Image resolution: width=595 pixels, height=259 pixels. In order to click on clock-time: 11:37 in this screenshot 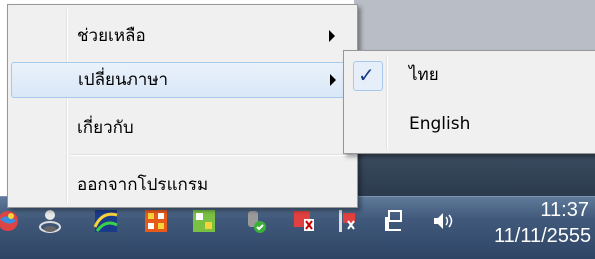, I will do `click(564, 210)`.